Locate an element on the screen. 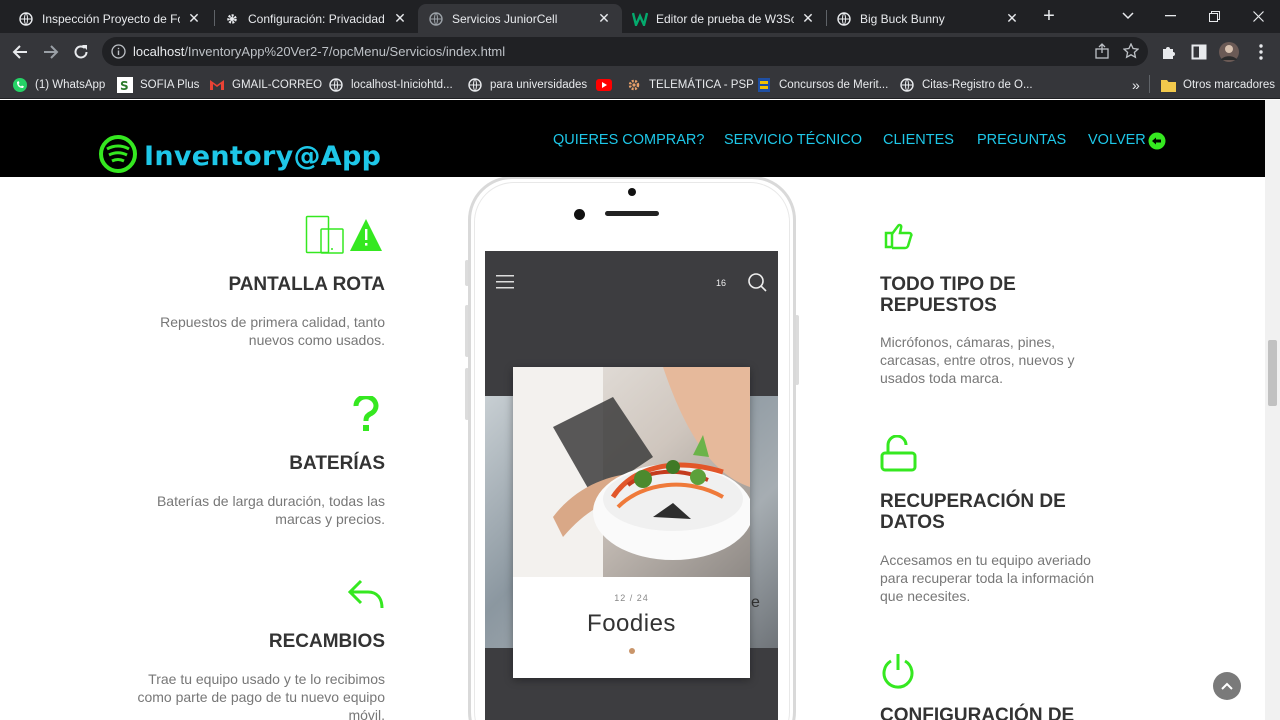  folder-icon is located at coordinates (1168, 85).